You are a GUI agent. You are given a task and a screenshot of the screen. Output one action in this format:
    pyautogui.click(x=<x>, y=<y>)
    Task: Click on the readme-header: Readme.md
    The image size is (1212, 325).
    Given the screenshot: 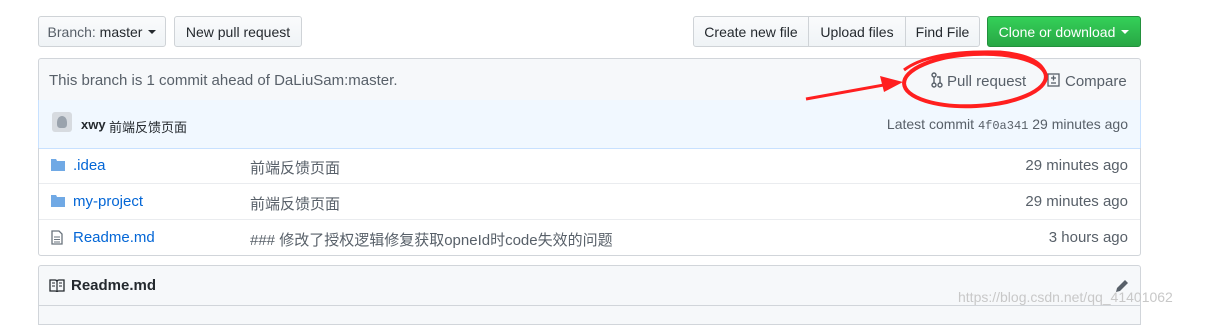 What is the action you would take?
    pyautogui.click(x=102, y=285)
    